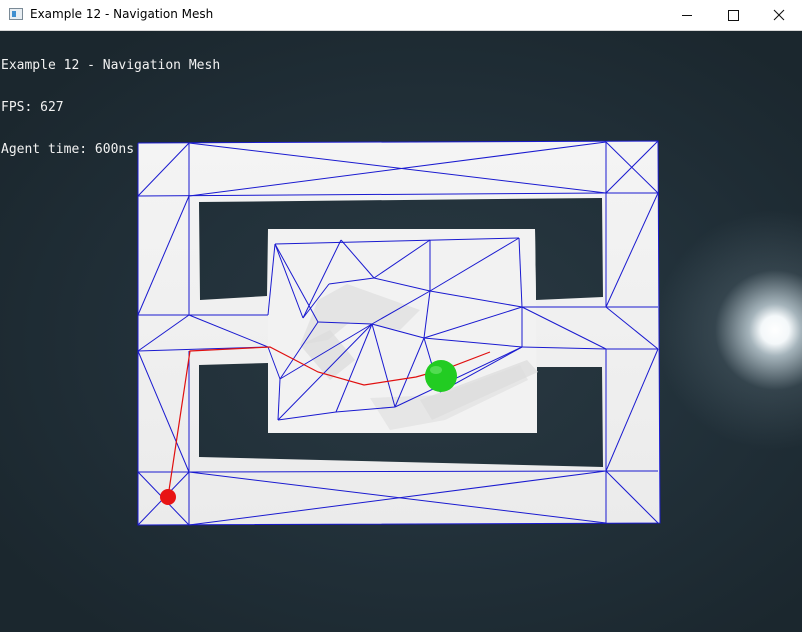 The image size is (802, 632). What do you see at coordinates (68, 149) in the screenshot?
I see `hud-agent-time: Agent time: 600ns` at bounding box center [68, 149].